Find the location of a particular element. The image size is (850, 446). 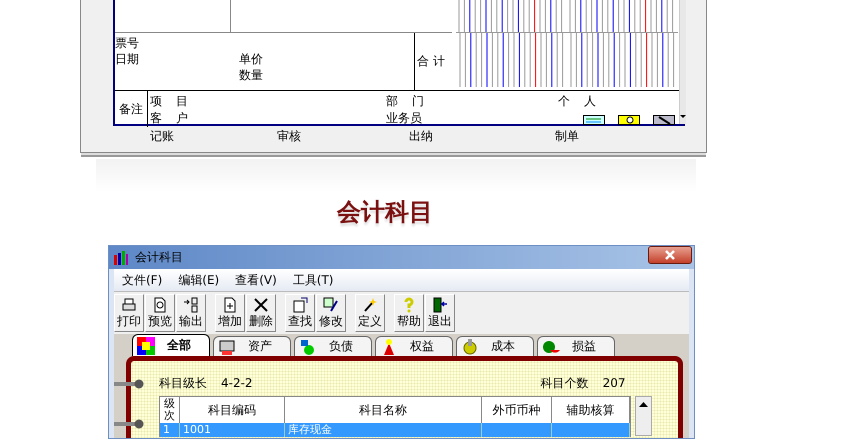

table-cell: 1001 is located at coordinates (197, 429).